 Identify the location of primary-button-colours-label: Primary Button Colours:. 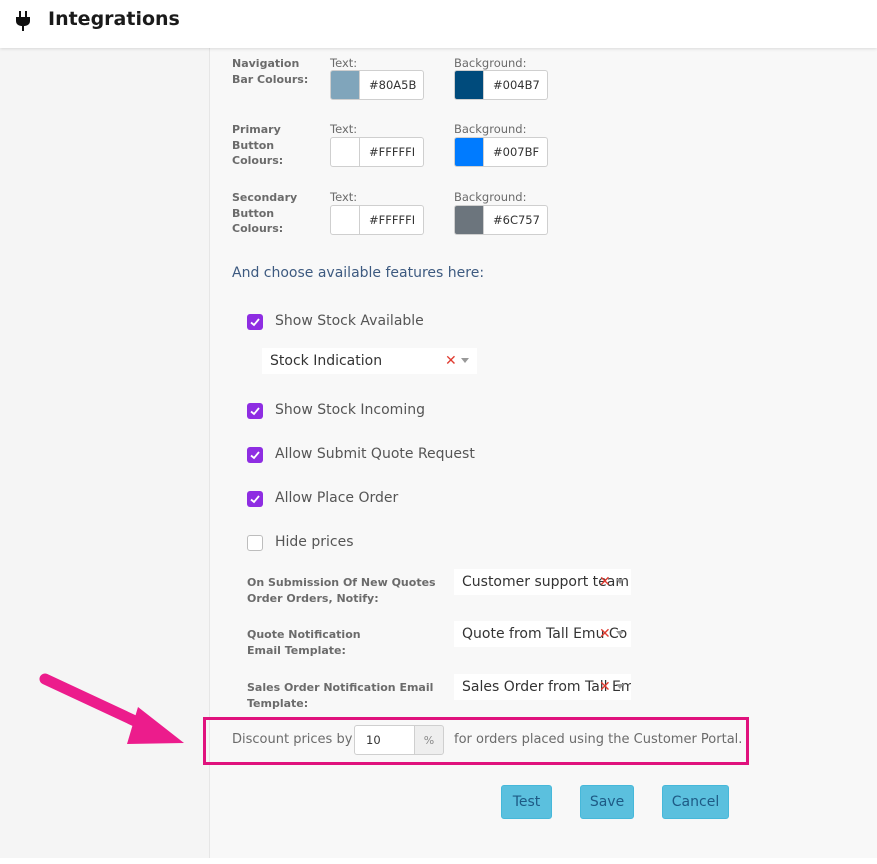
(258, 145).